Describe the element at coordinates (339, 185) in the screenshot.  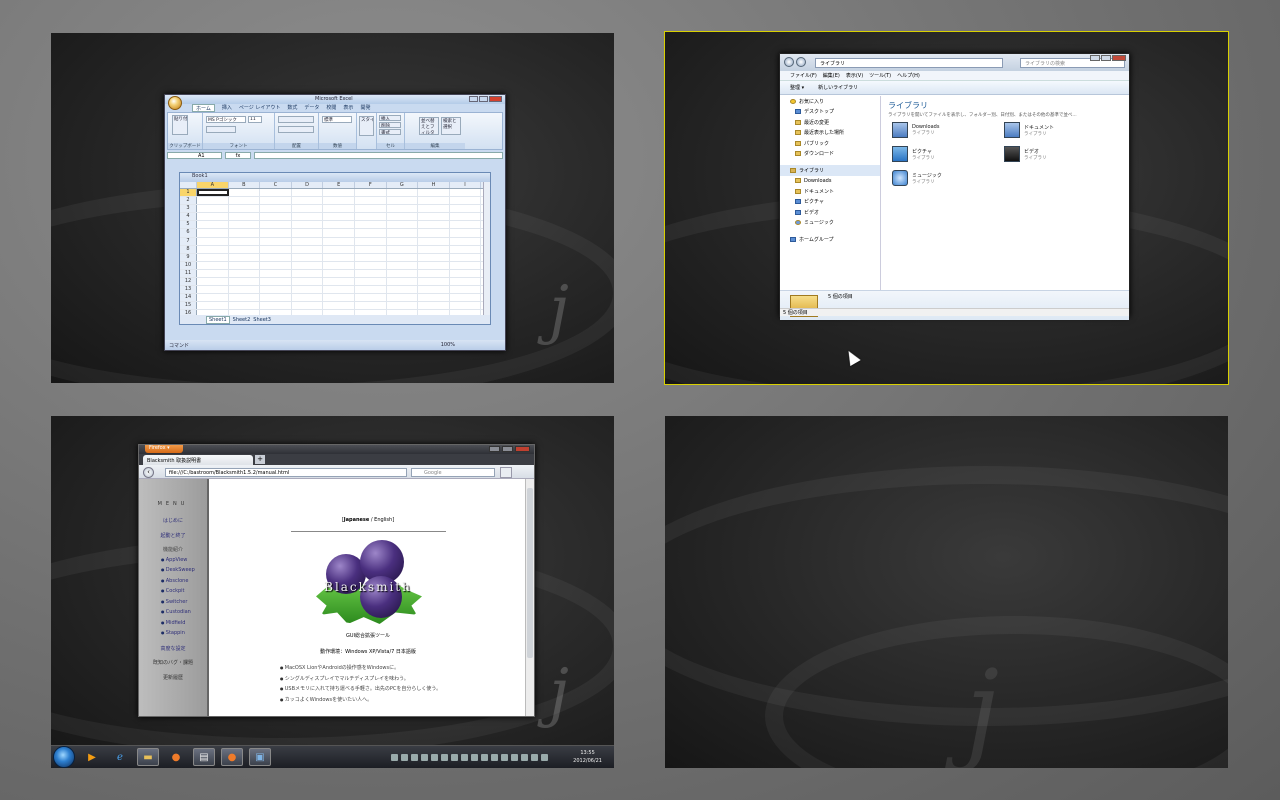
I see `column-header: E` at that location.